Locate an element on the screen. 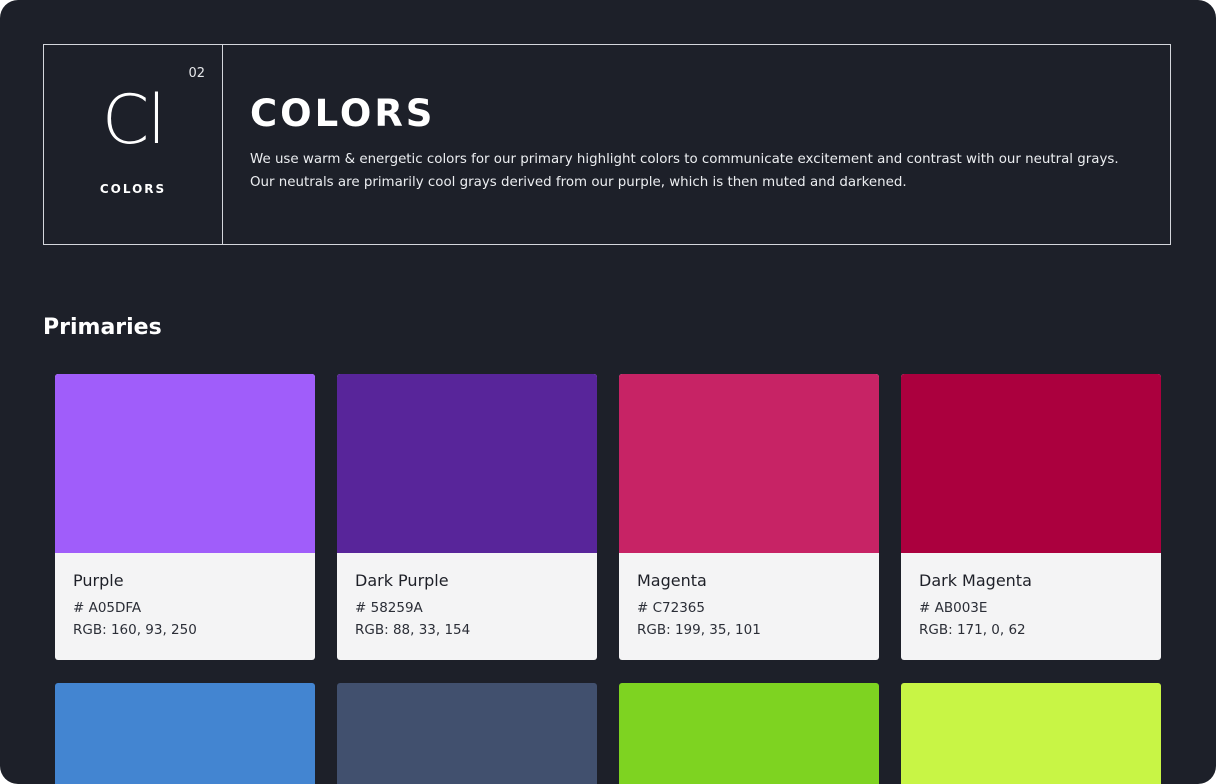 Image resolution: width=1216 pixels, height=784 pixels. swatch-card-lime is located at coordinates (1031, 733).